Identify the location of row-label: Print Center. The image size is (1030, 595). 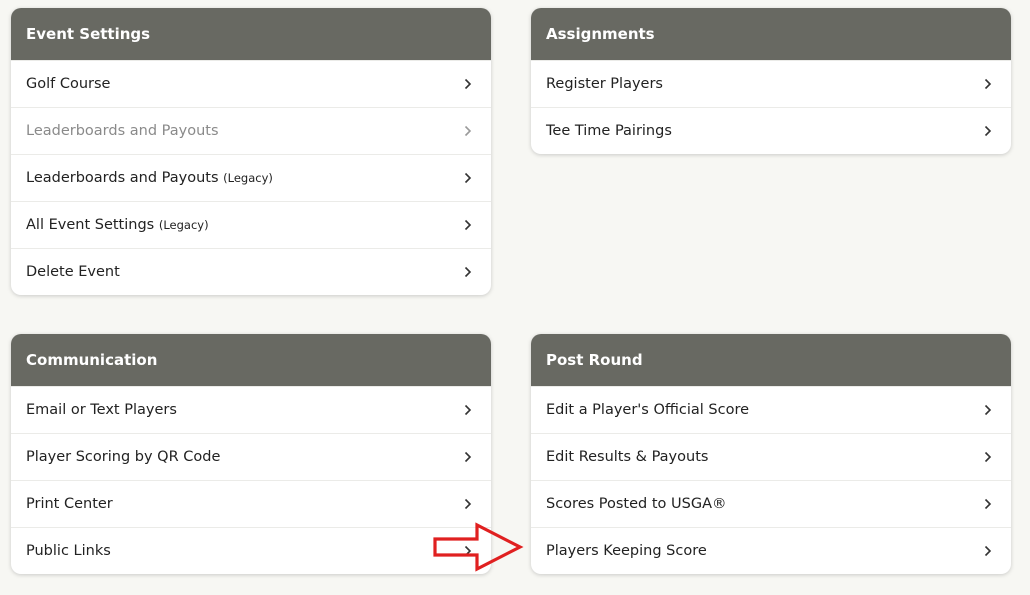
(69, 504).